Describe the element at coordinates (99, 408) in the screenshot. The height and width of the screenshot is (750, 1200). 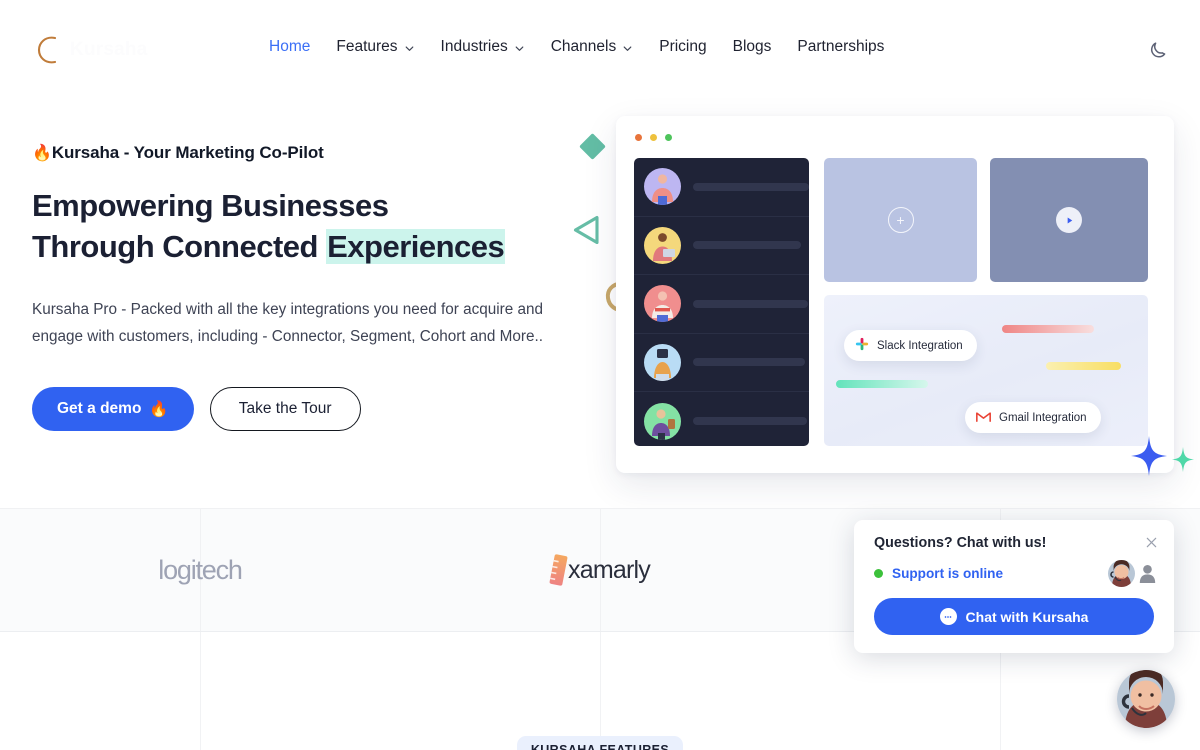
I see `get-a-demo-label: Get a demo` at that location.